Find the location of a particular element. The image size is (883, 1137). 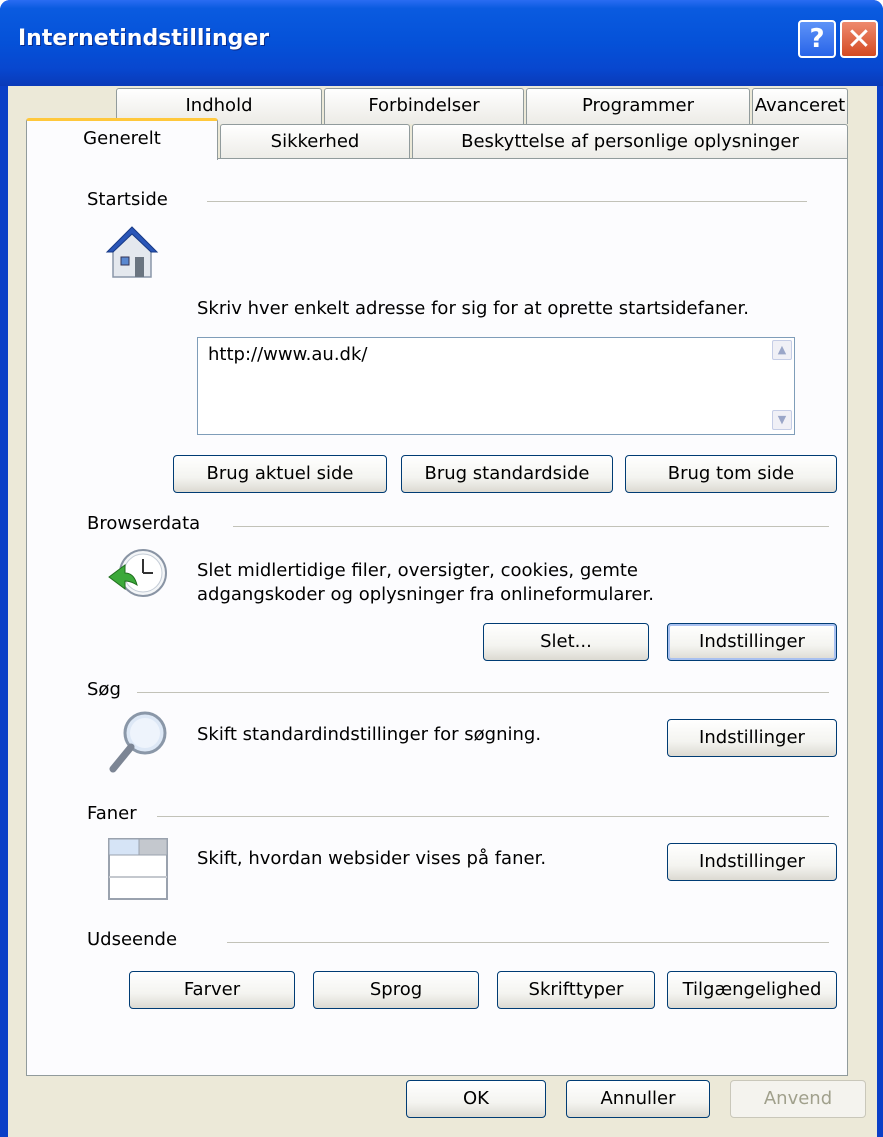

section-title-startside: Startside is located at coordinates (127, 199).